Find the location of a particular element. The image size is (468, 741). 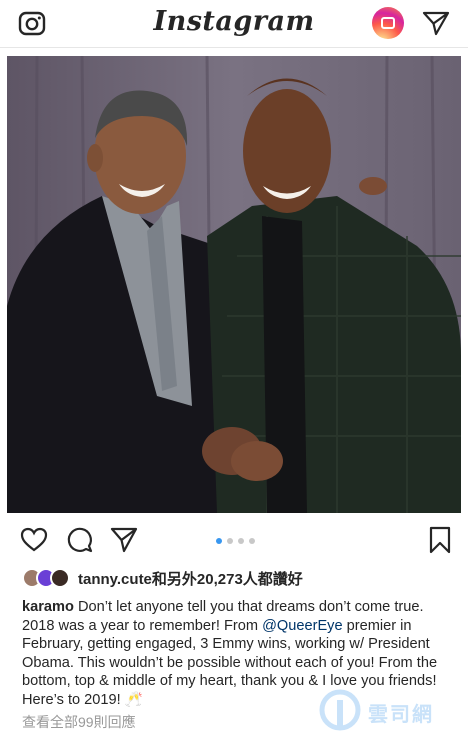

caption-mention-link: @QueerEye is located at coordinates (302, 626).